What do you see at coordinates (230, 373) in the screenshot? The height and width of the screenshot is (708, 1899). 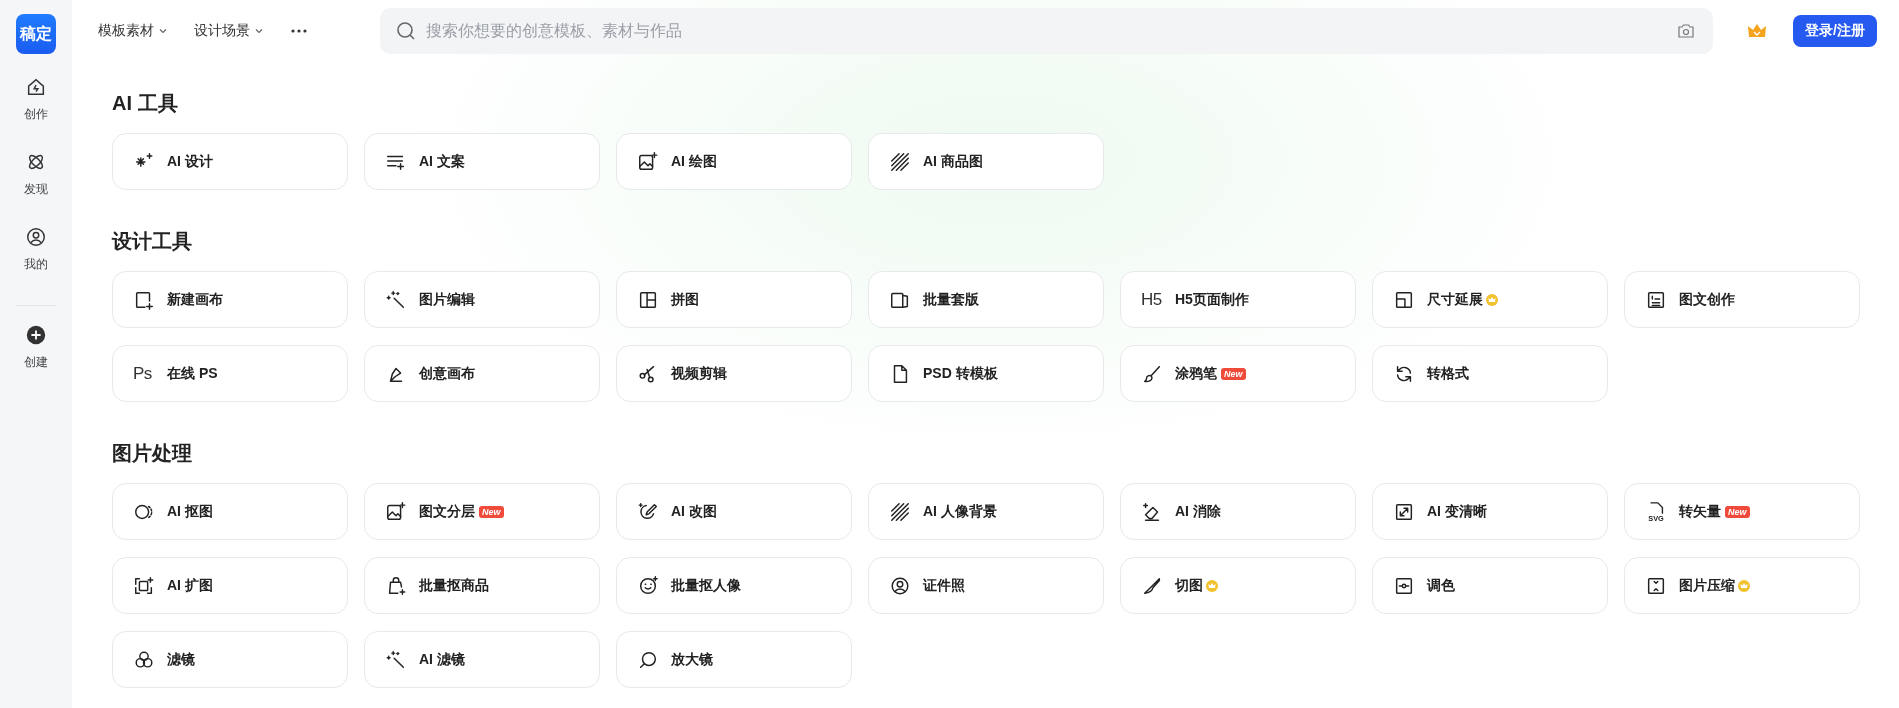 I see `tool-card: Ps 在线 PS` at bounding box center [230, 373].